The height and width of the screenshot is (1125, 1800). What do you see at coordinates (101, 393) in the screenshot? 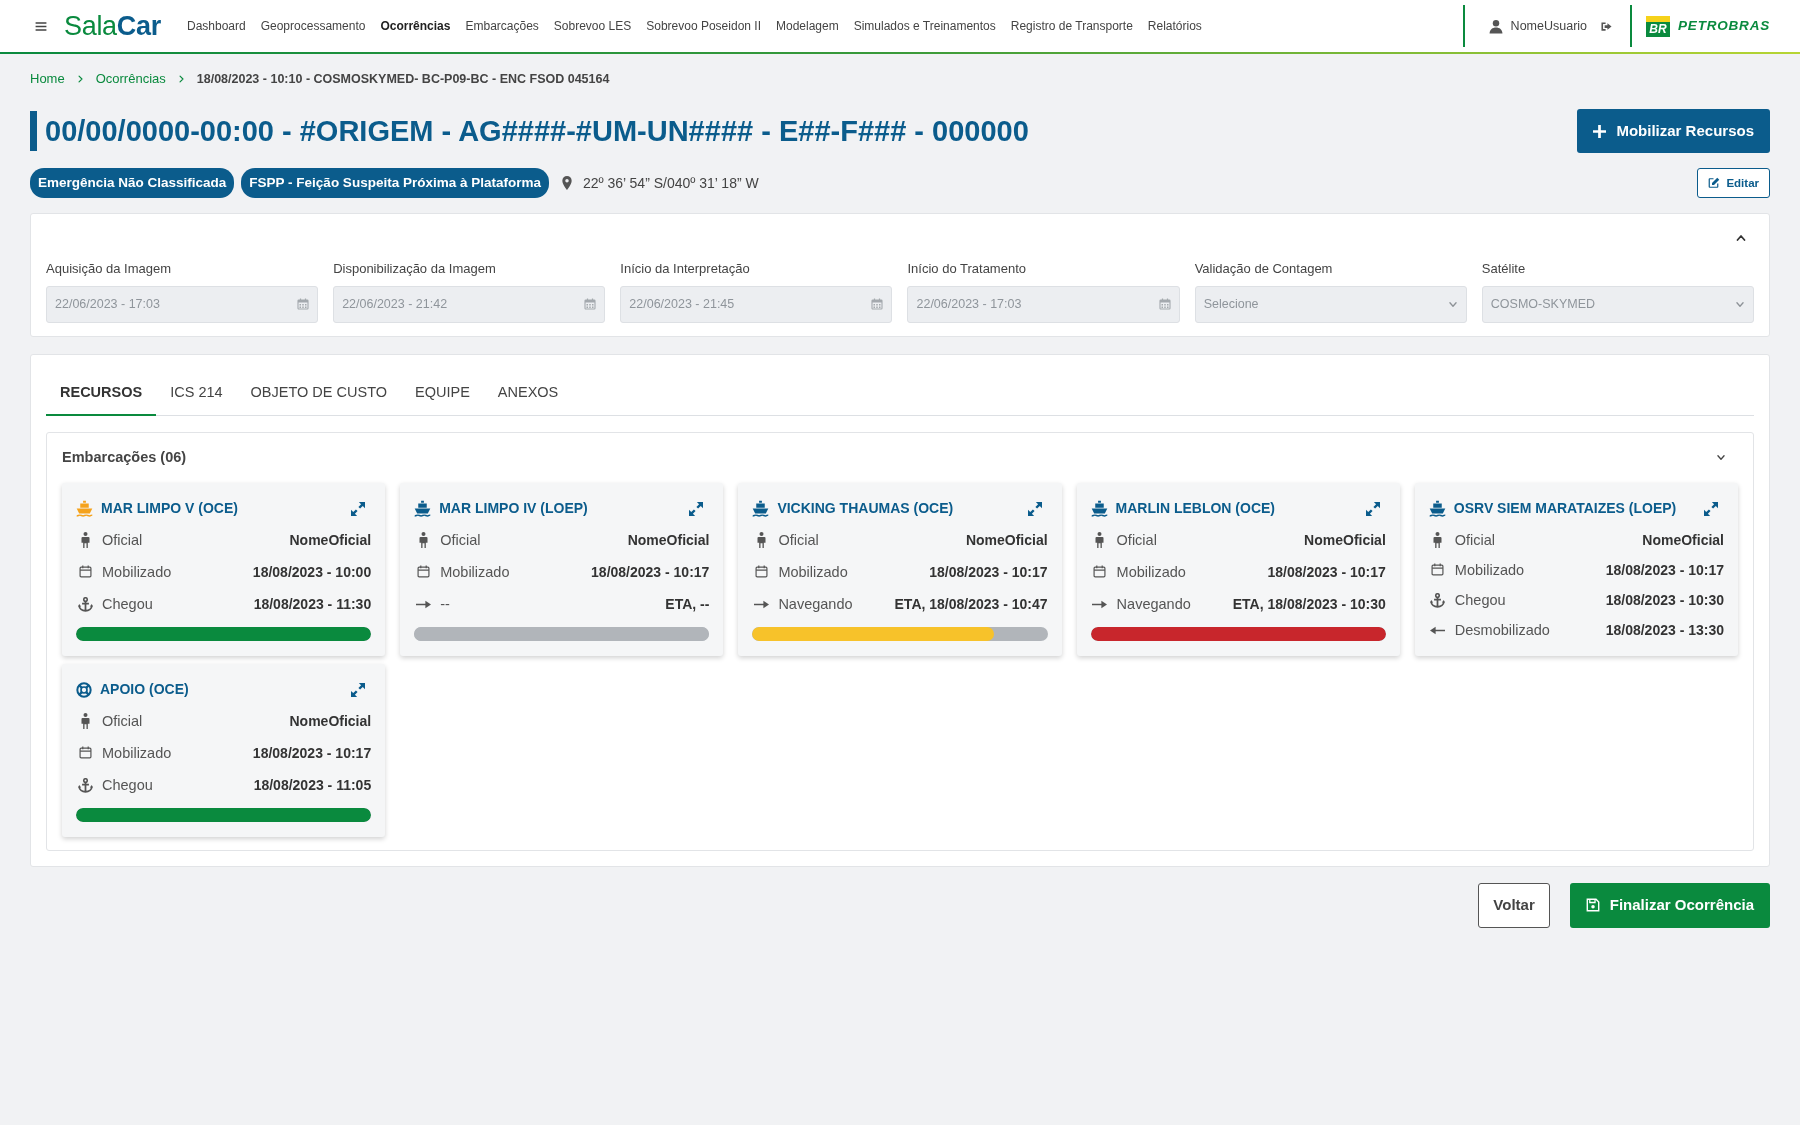
I see `tab: RECURSOS` at bounding box center [101, 393].